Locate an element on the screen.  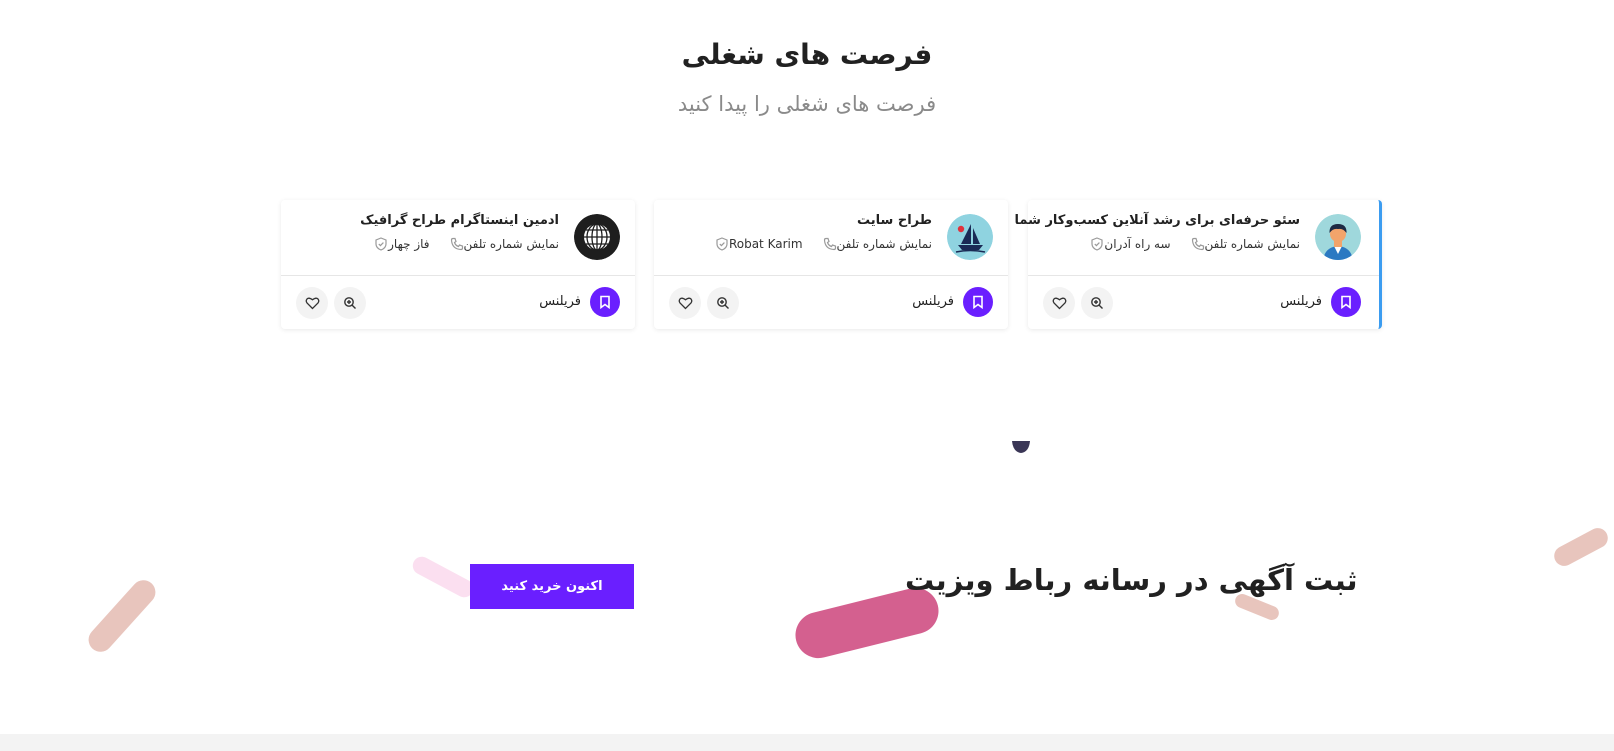
job-location: Robat Karim is located at coordinates (765, 244).